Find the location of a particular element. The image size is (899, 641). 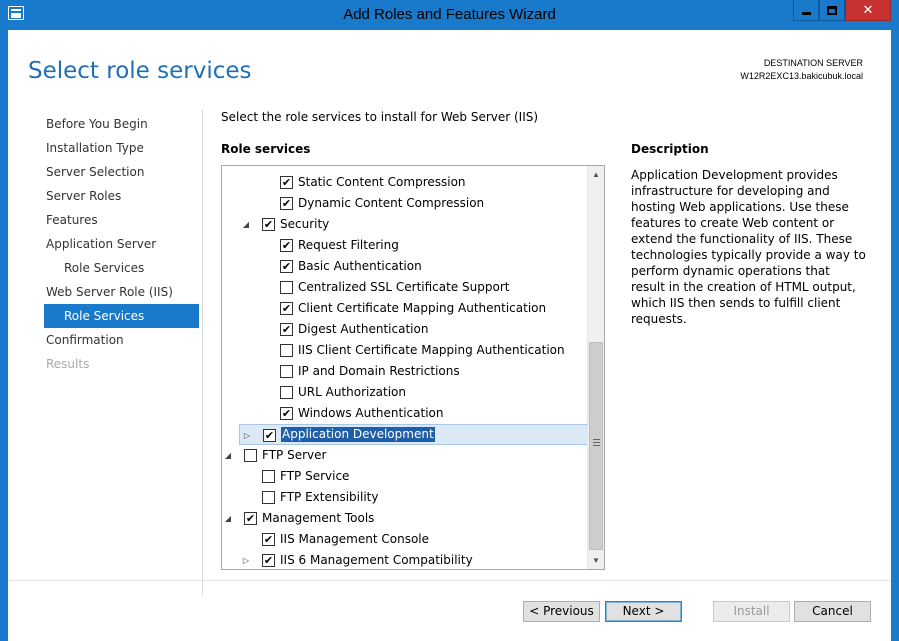

tree-scrollbar: ▲ ▼ is located at coordinates (595, 367).